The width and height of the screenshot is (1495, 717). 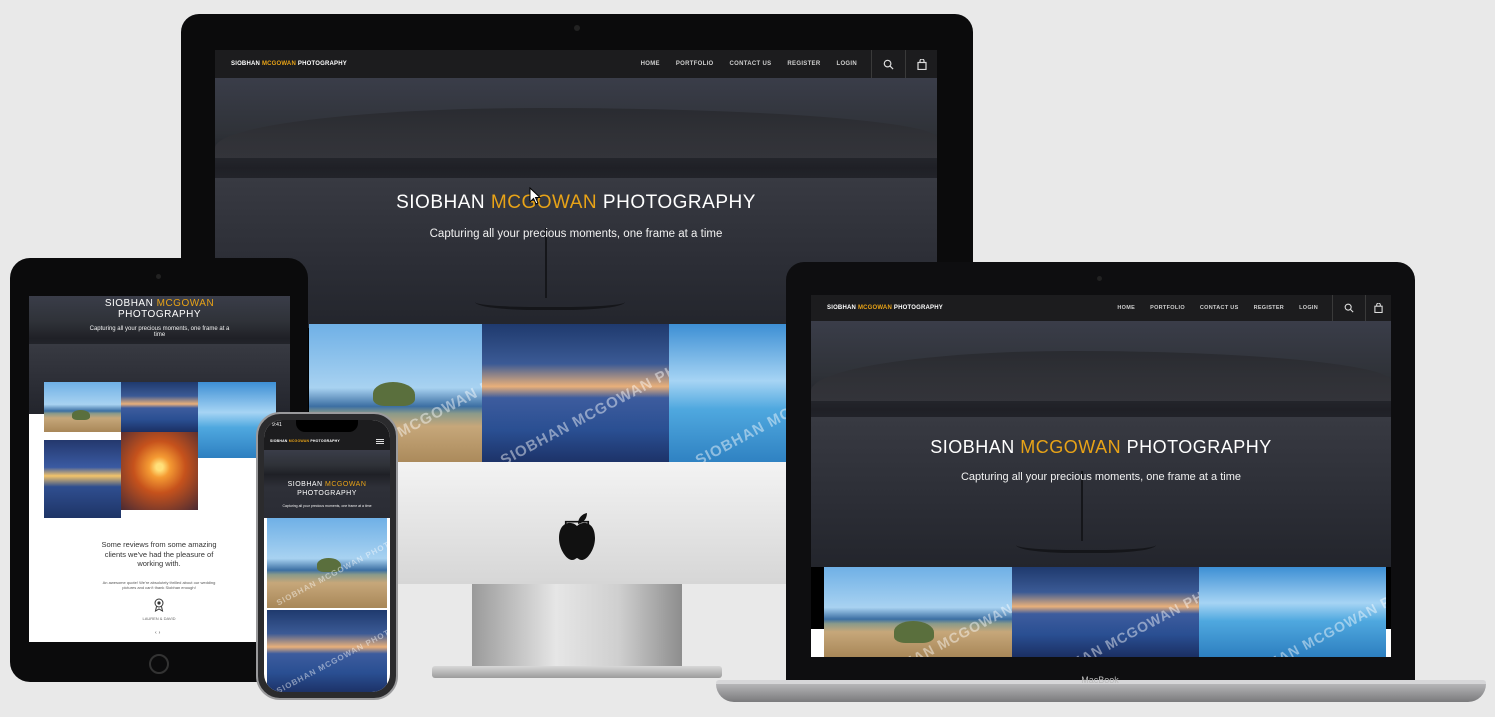 I want to click on ipad-camera, so click(x=158, y=276).